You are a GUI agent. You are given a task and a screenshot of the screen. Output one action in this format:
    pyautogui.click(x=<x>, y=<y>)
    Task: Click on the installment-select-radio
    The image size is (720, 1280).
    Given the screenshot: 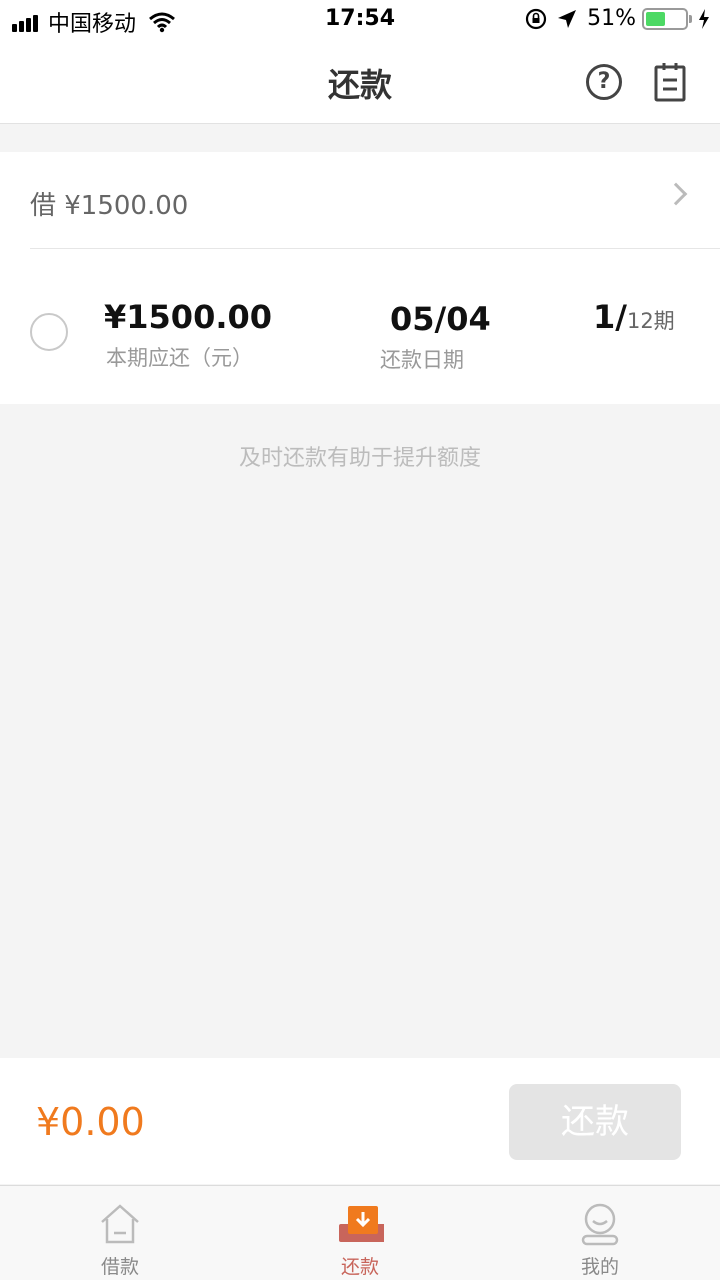 What is the action you would take?
    pyautogui.click(x=49, y=332)
    